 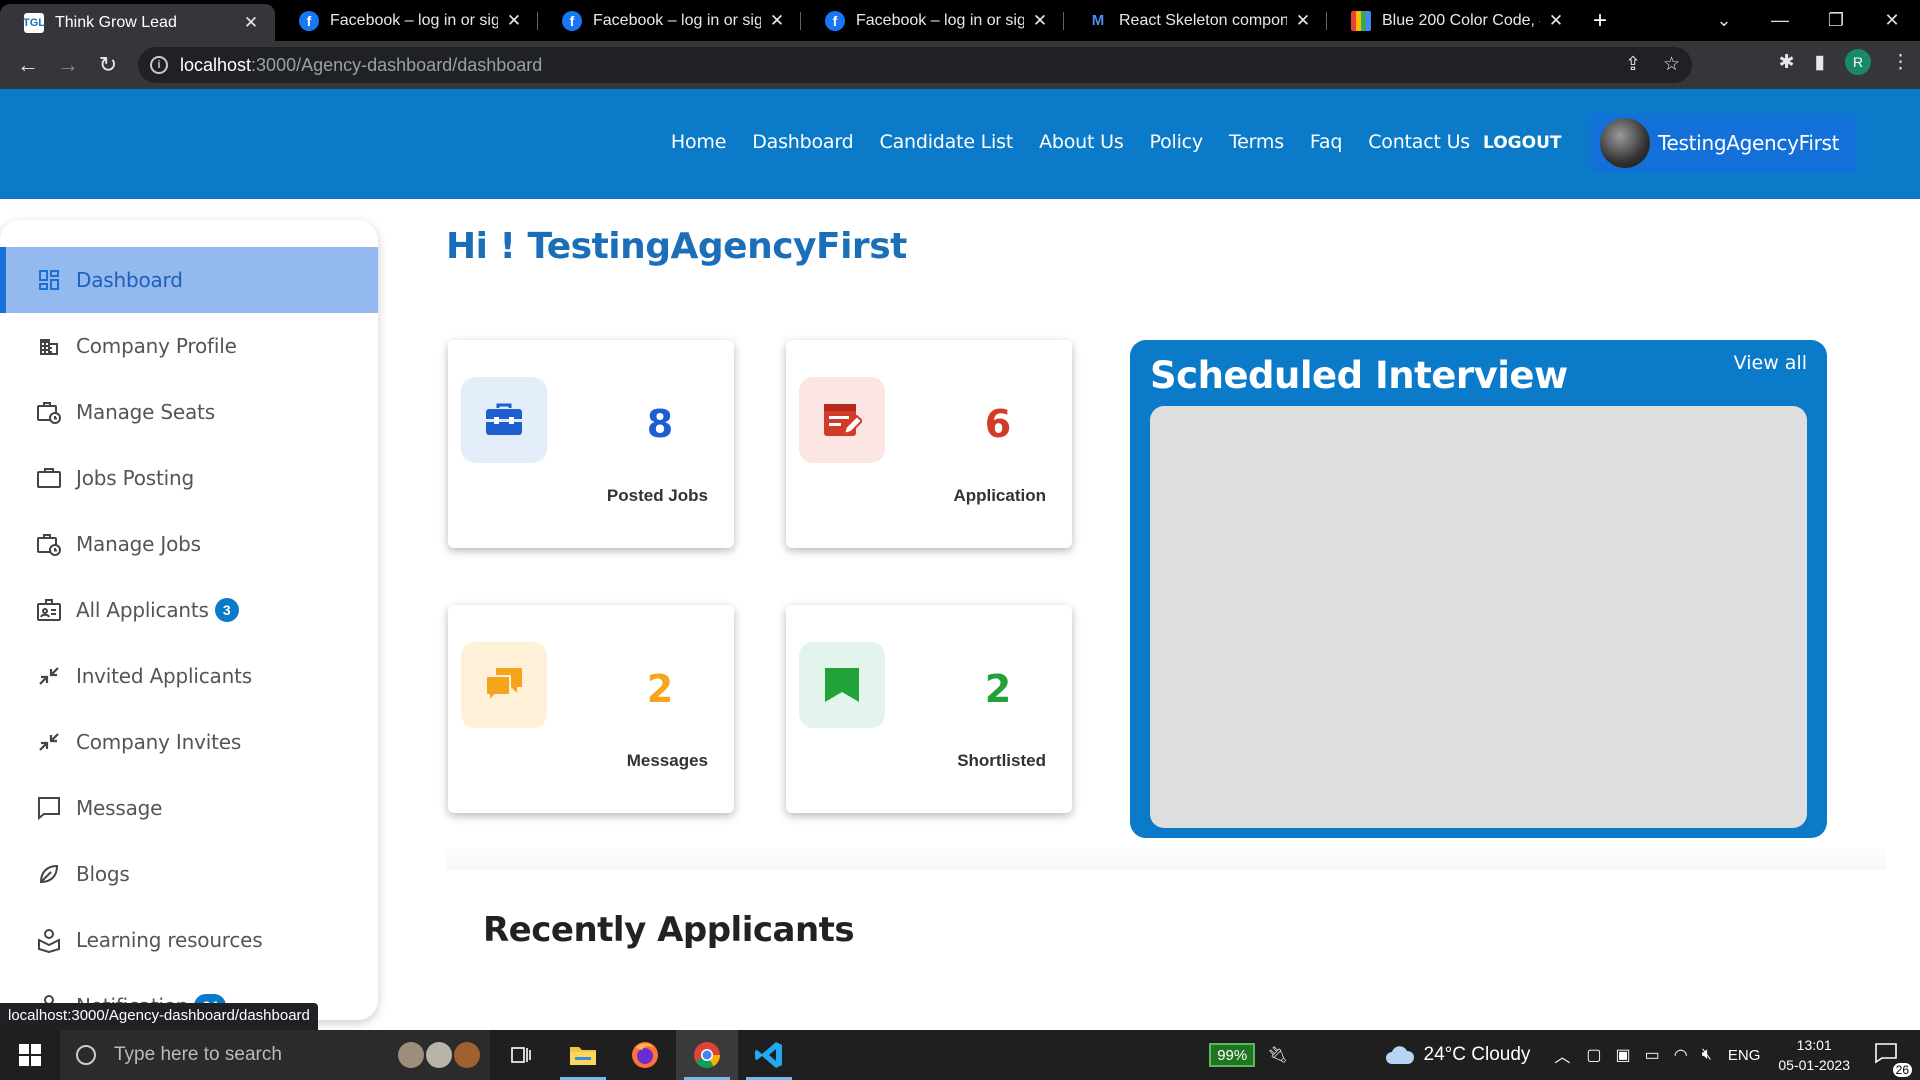 I want to click on wifi-icon: ◠, so click(x=1681, y=1055).